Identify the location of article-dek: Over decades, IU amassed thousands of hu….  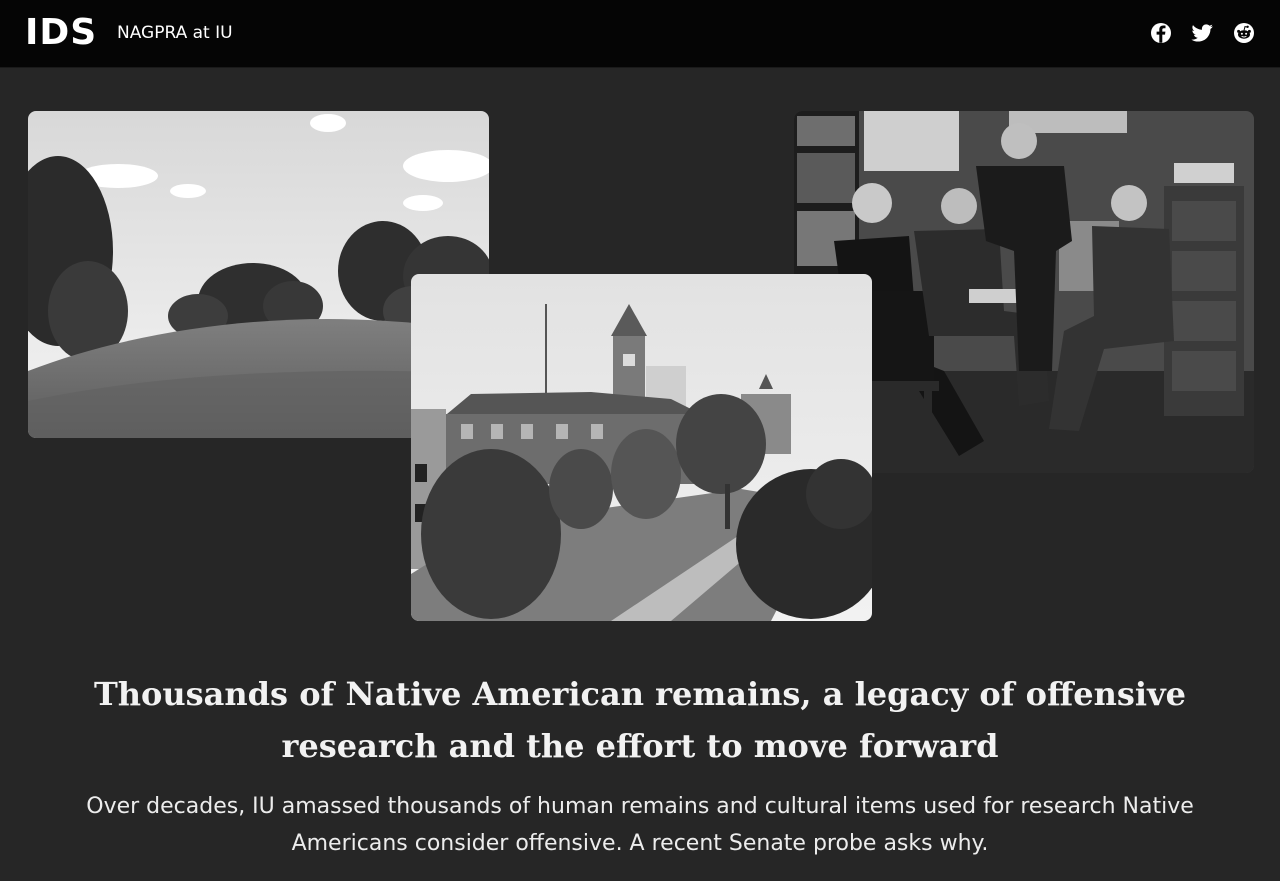
(640, 825).